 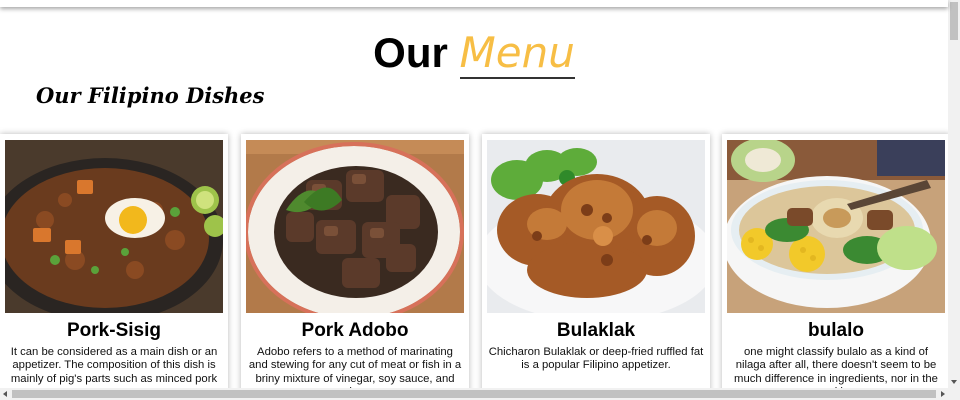 What do you see at coordinates (943, 394) in the screenshot?
I see `scroll-right-arrow-icon` at bounding box center [943, 394].